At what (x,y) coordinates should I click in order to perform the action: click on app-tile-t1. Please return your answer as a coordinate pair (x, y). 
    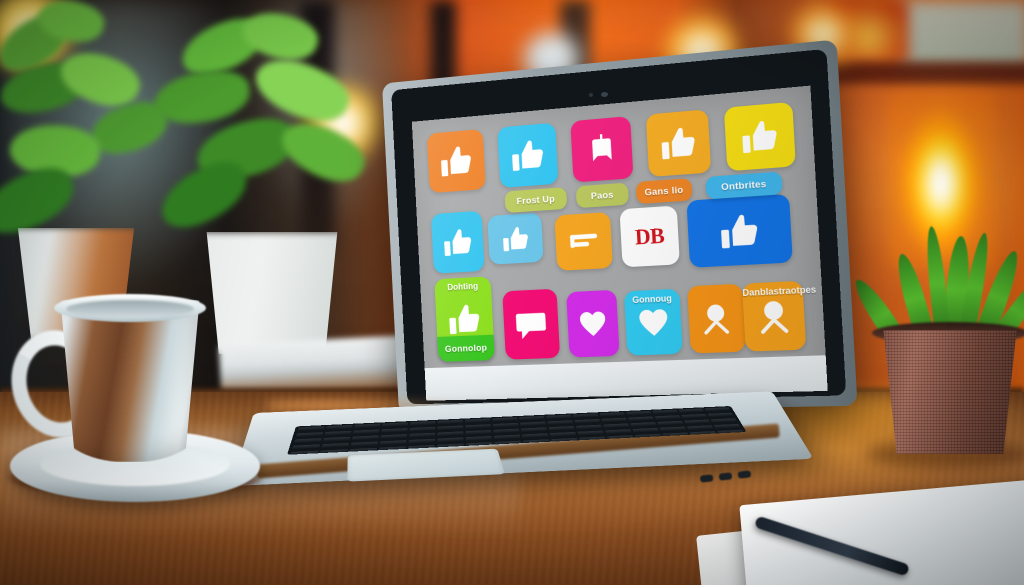
    Looking at the image, I should click on (456, 161).